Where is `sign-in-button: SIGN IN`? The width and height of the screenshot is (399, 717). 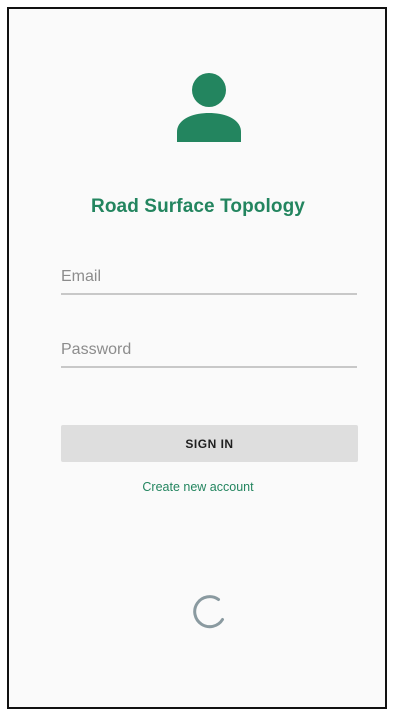
sign-in-button: SIGN IN is located at coordinates (209, 443).